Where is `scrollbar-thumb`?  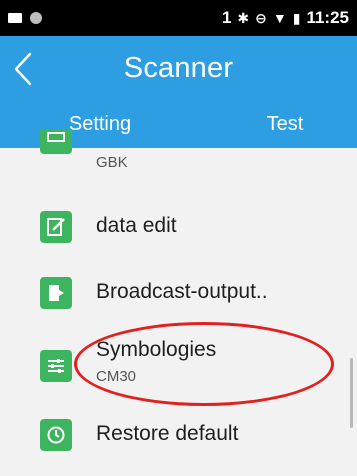
scrollbar-thumb is located at coordinates (351, 393).